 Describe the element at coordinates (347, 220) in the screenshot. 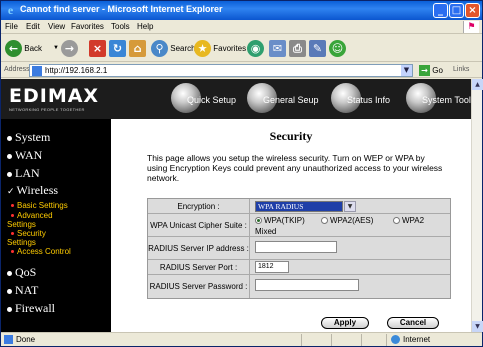

I see `cipher-radio-wpa2-aes: WPA2(AES)` at that location.